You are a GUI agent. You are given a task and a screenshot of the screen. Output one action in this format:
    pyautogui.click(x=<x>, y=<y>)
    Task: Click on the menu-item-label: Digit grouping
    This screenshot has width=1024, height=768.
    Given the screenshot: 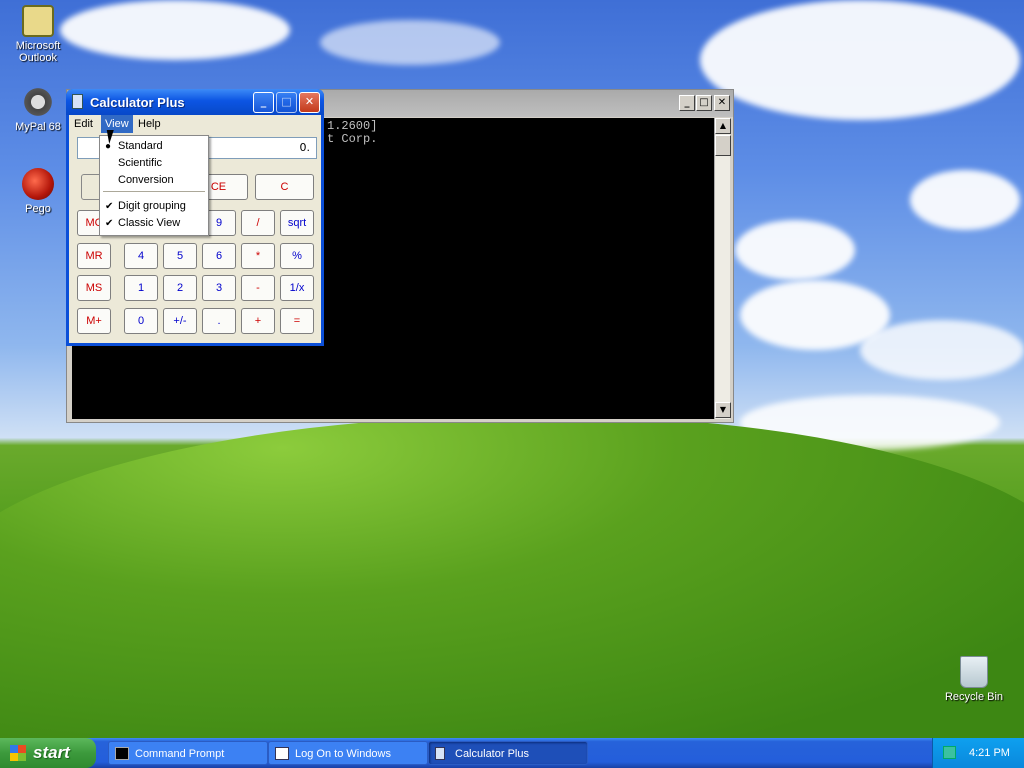 What is the action you would take?
    pyautogui.click(x=152, y=206)
    